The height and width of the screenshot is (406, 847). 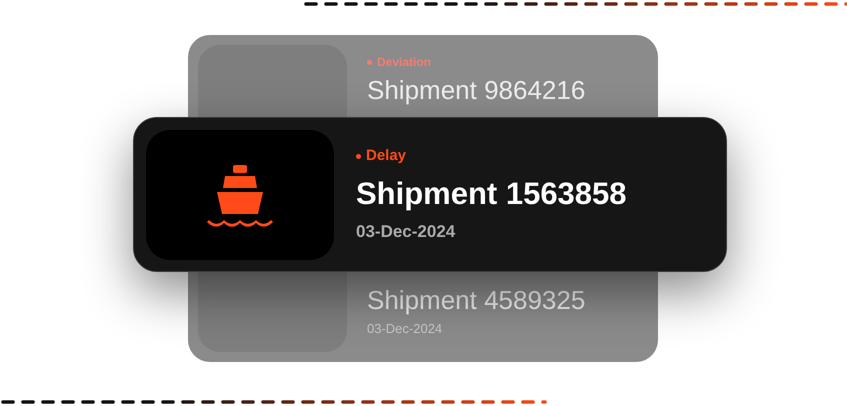 I want to click on shipment-title: Shipment 4589325, so click(x=476, y=299).